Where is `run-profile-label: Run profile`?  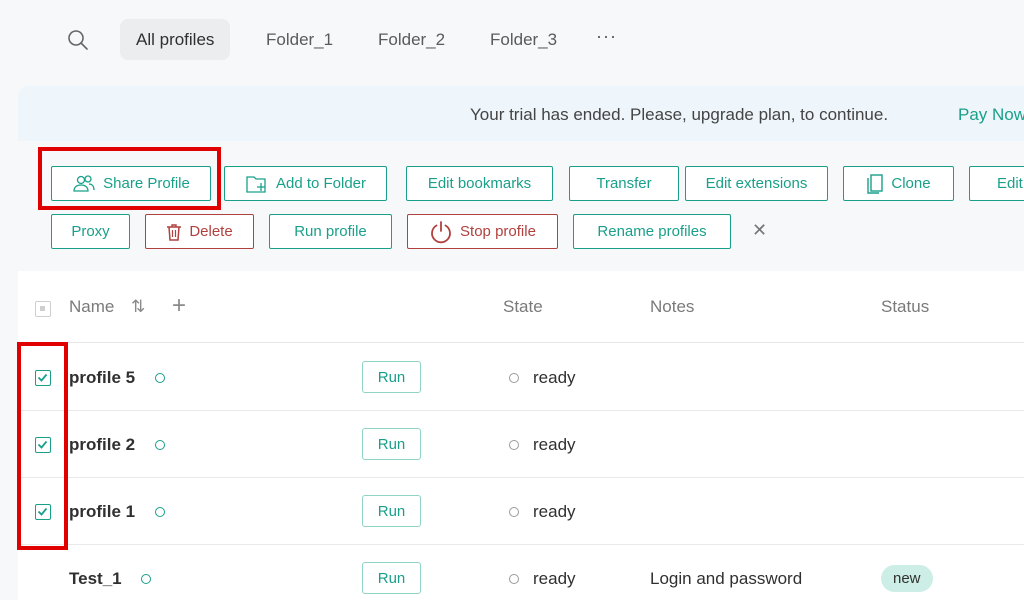 run-profile-label: Run profile is located at coordinates (330, 231).